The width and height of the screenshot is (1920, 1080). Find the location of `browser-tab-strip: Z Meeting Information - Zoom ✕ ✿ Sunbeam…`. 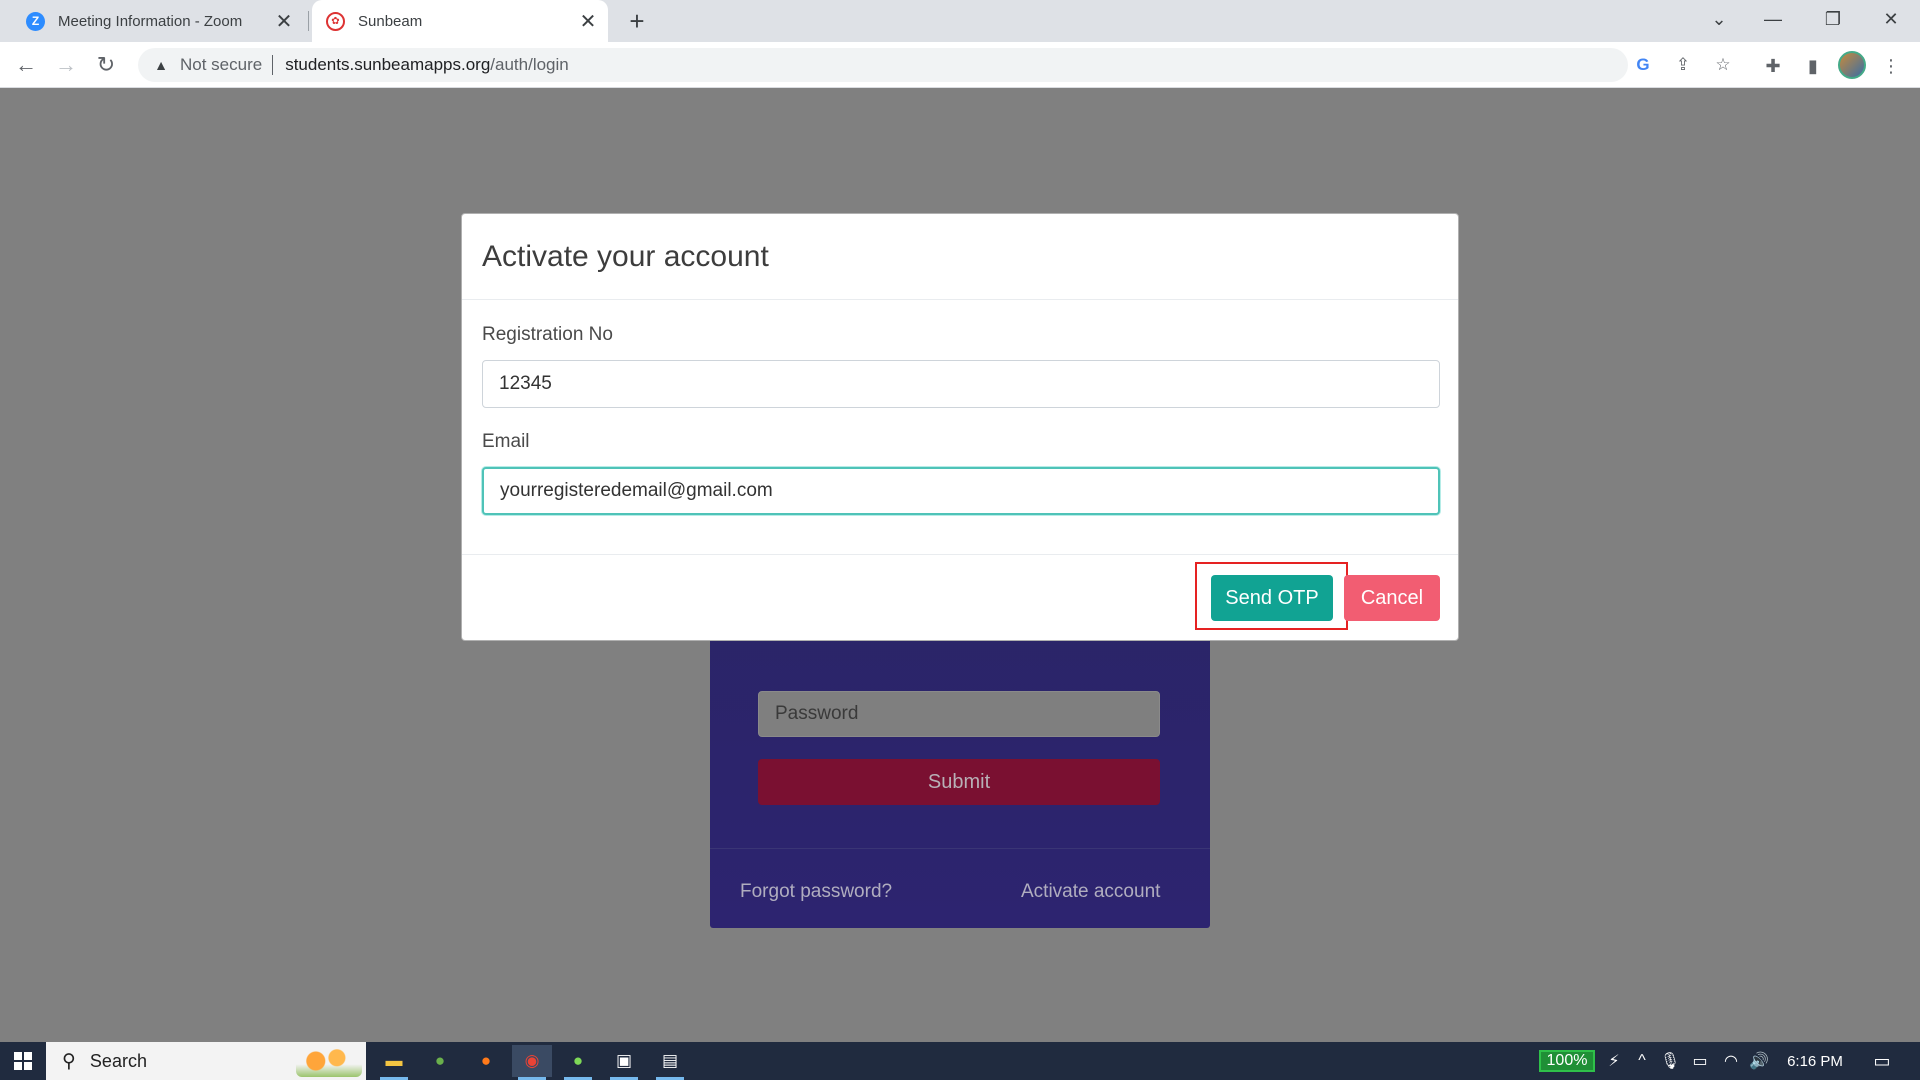

browser-tab-strip: Z Meeting Information - Zoom ✕ ✿ Sunbeam… is located at coordinates (960, 21).